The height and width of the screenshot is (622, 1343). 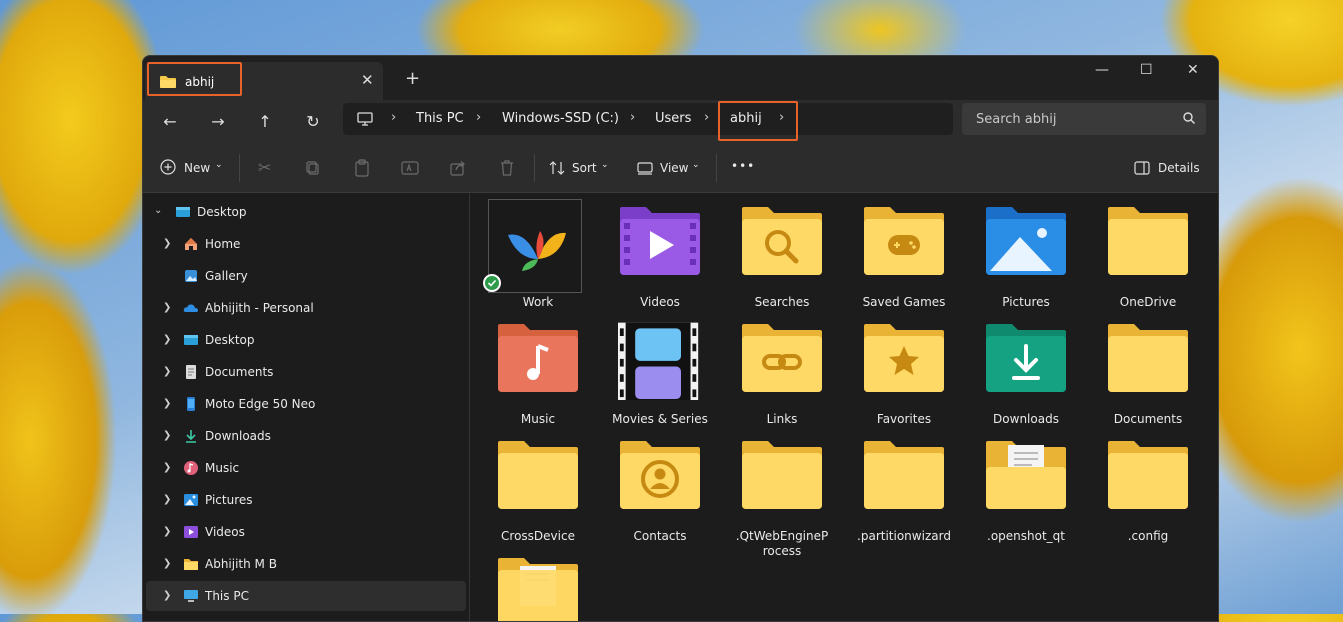 I want to click on folder-links: Links, so click(x=782, y=370).